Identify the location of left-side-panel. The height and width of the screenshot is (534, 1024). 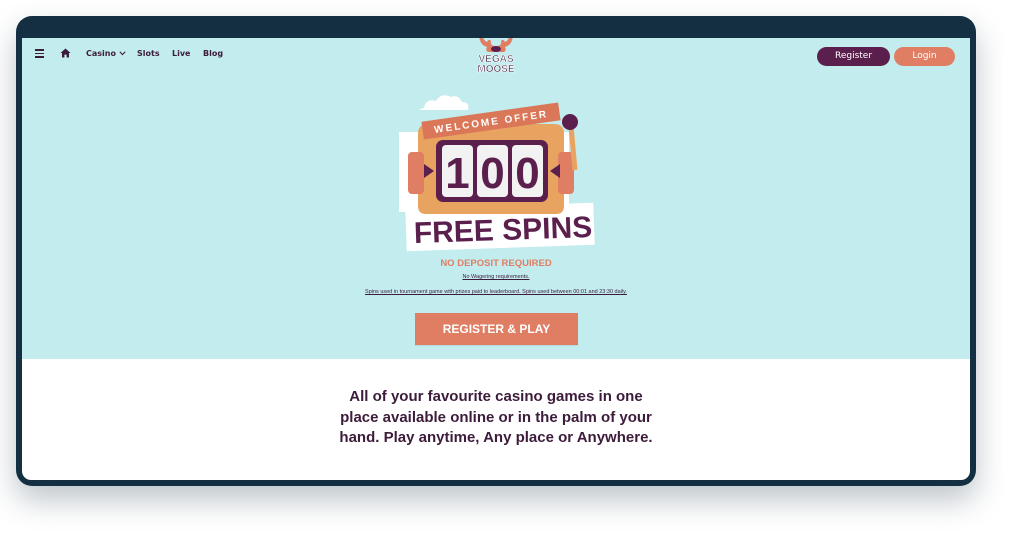
(416, 173).